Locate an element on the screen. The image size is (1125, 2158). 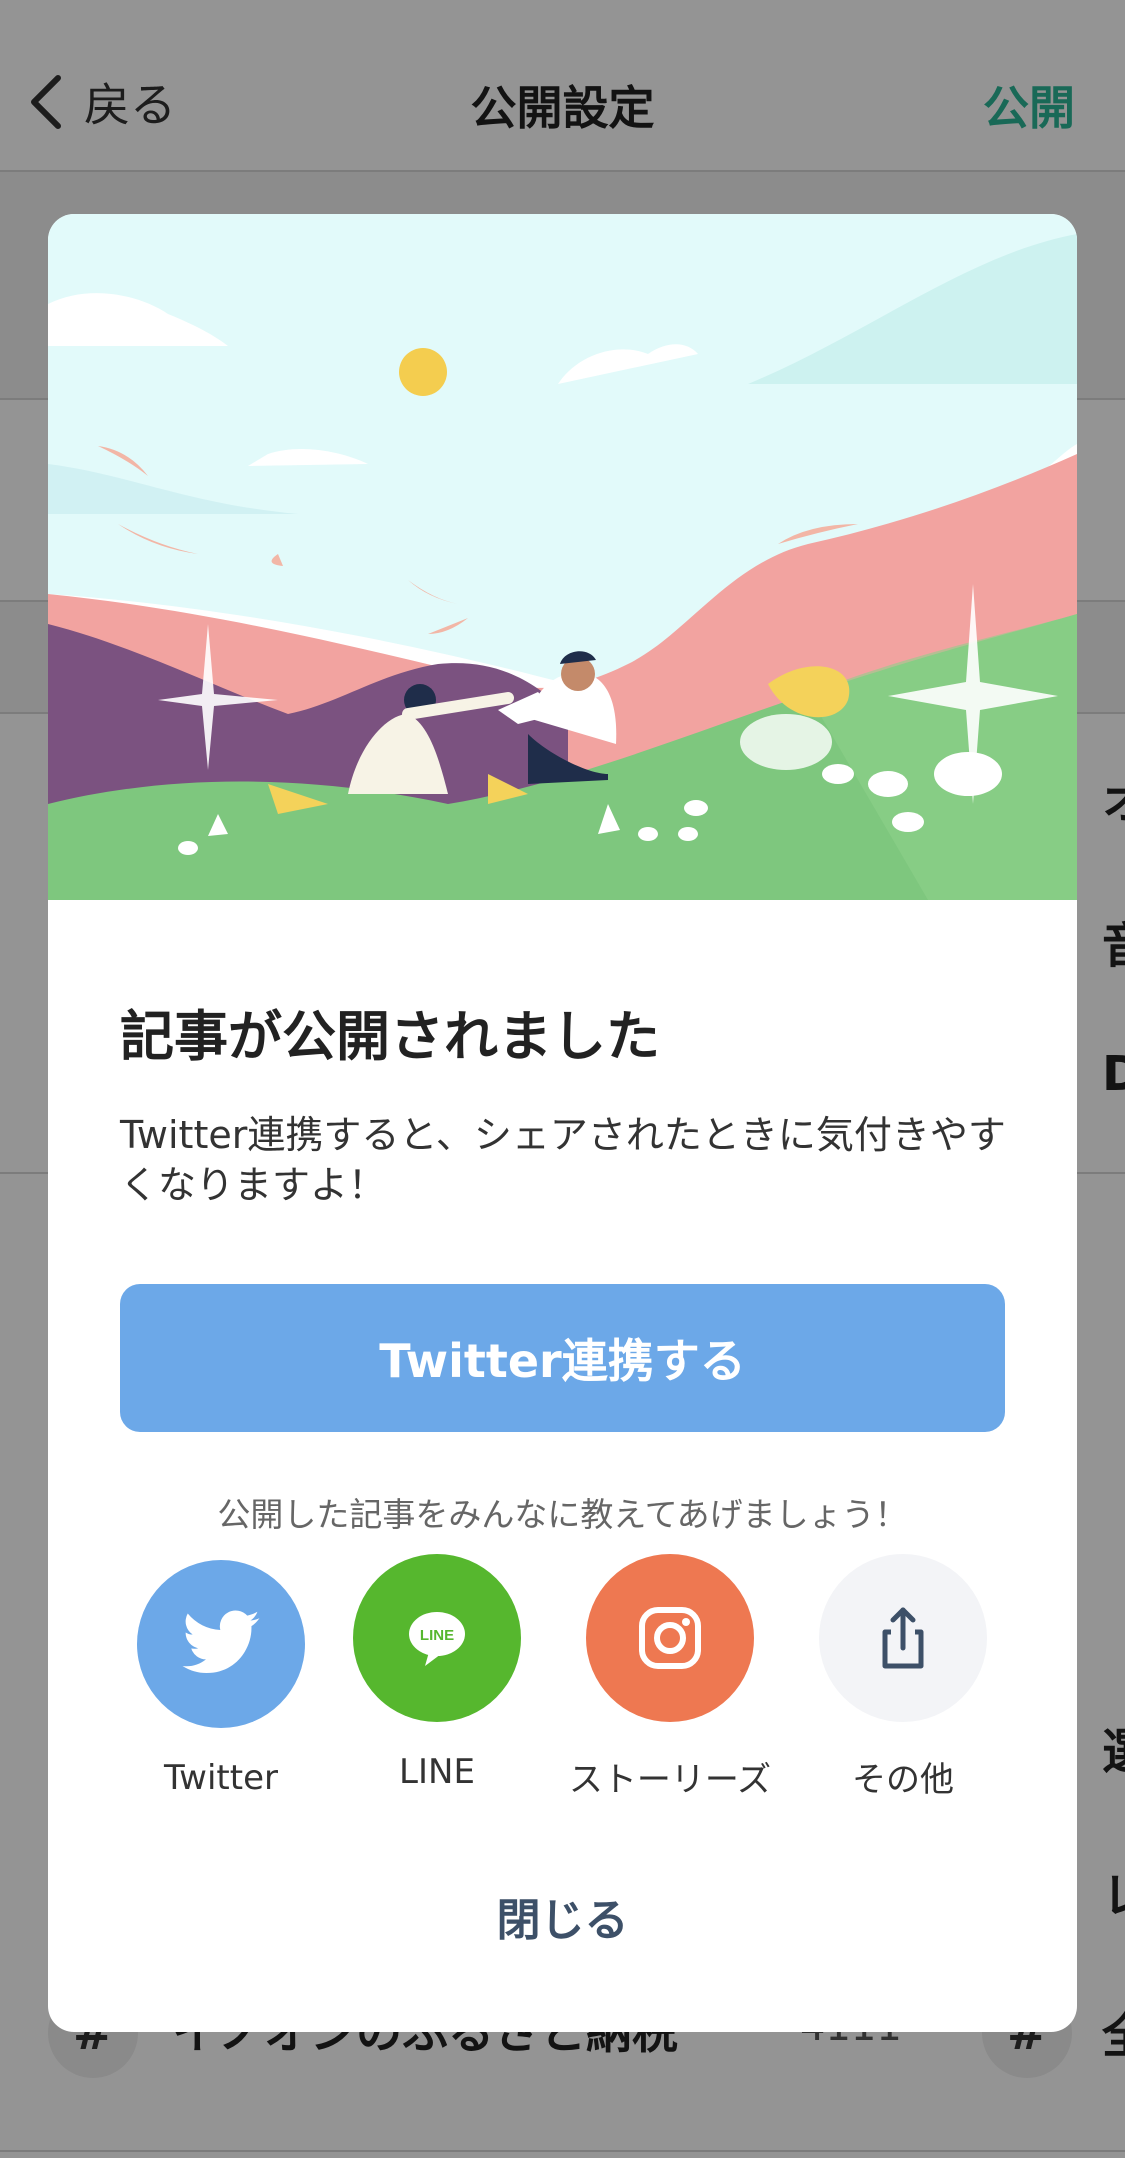
share-label-other: その他 is located at coordinates (903, 1780).